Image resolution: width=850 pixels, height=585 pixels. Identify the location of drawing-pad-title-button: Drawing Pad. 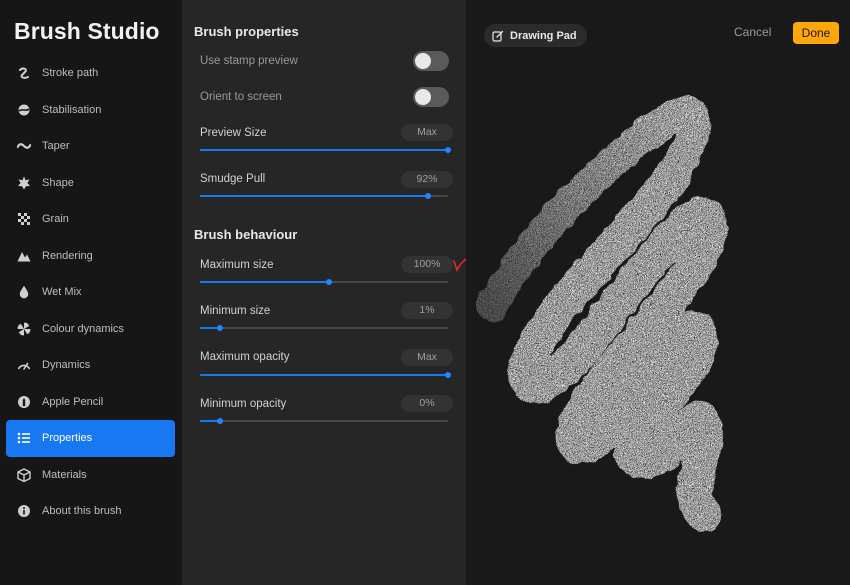
(535, 35).